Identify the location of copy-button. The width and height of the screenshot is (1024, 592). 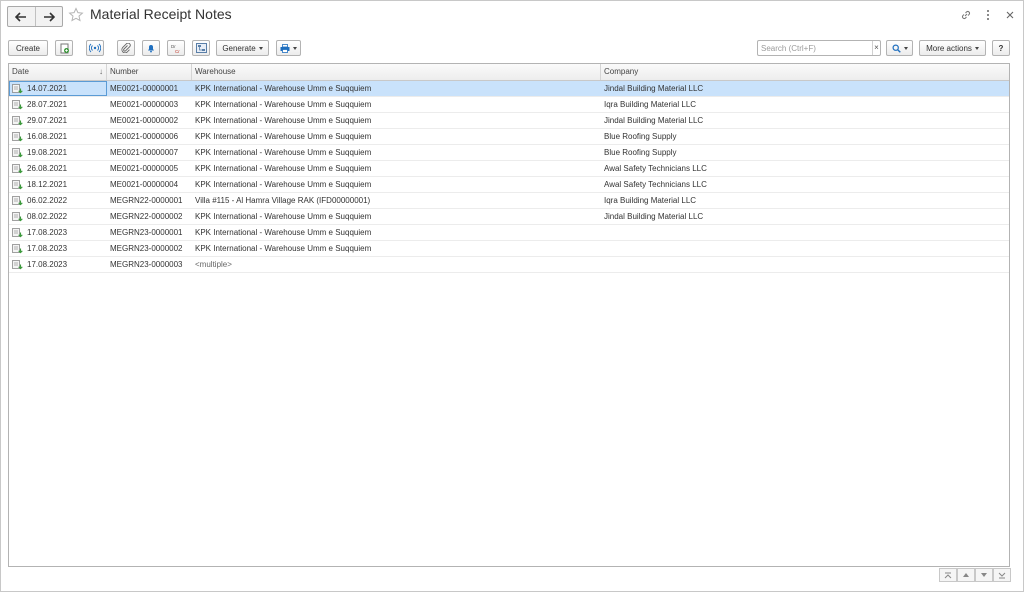
(64, 48).